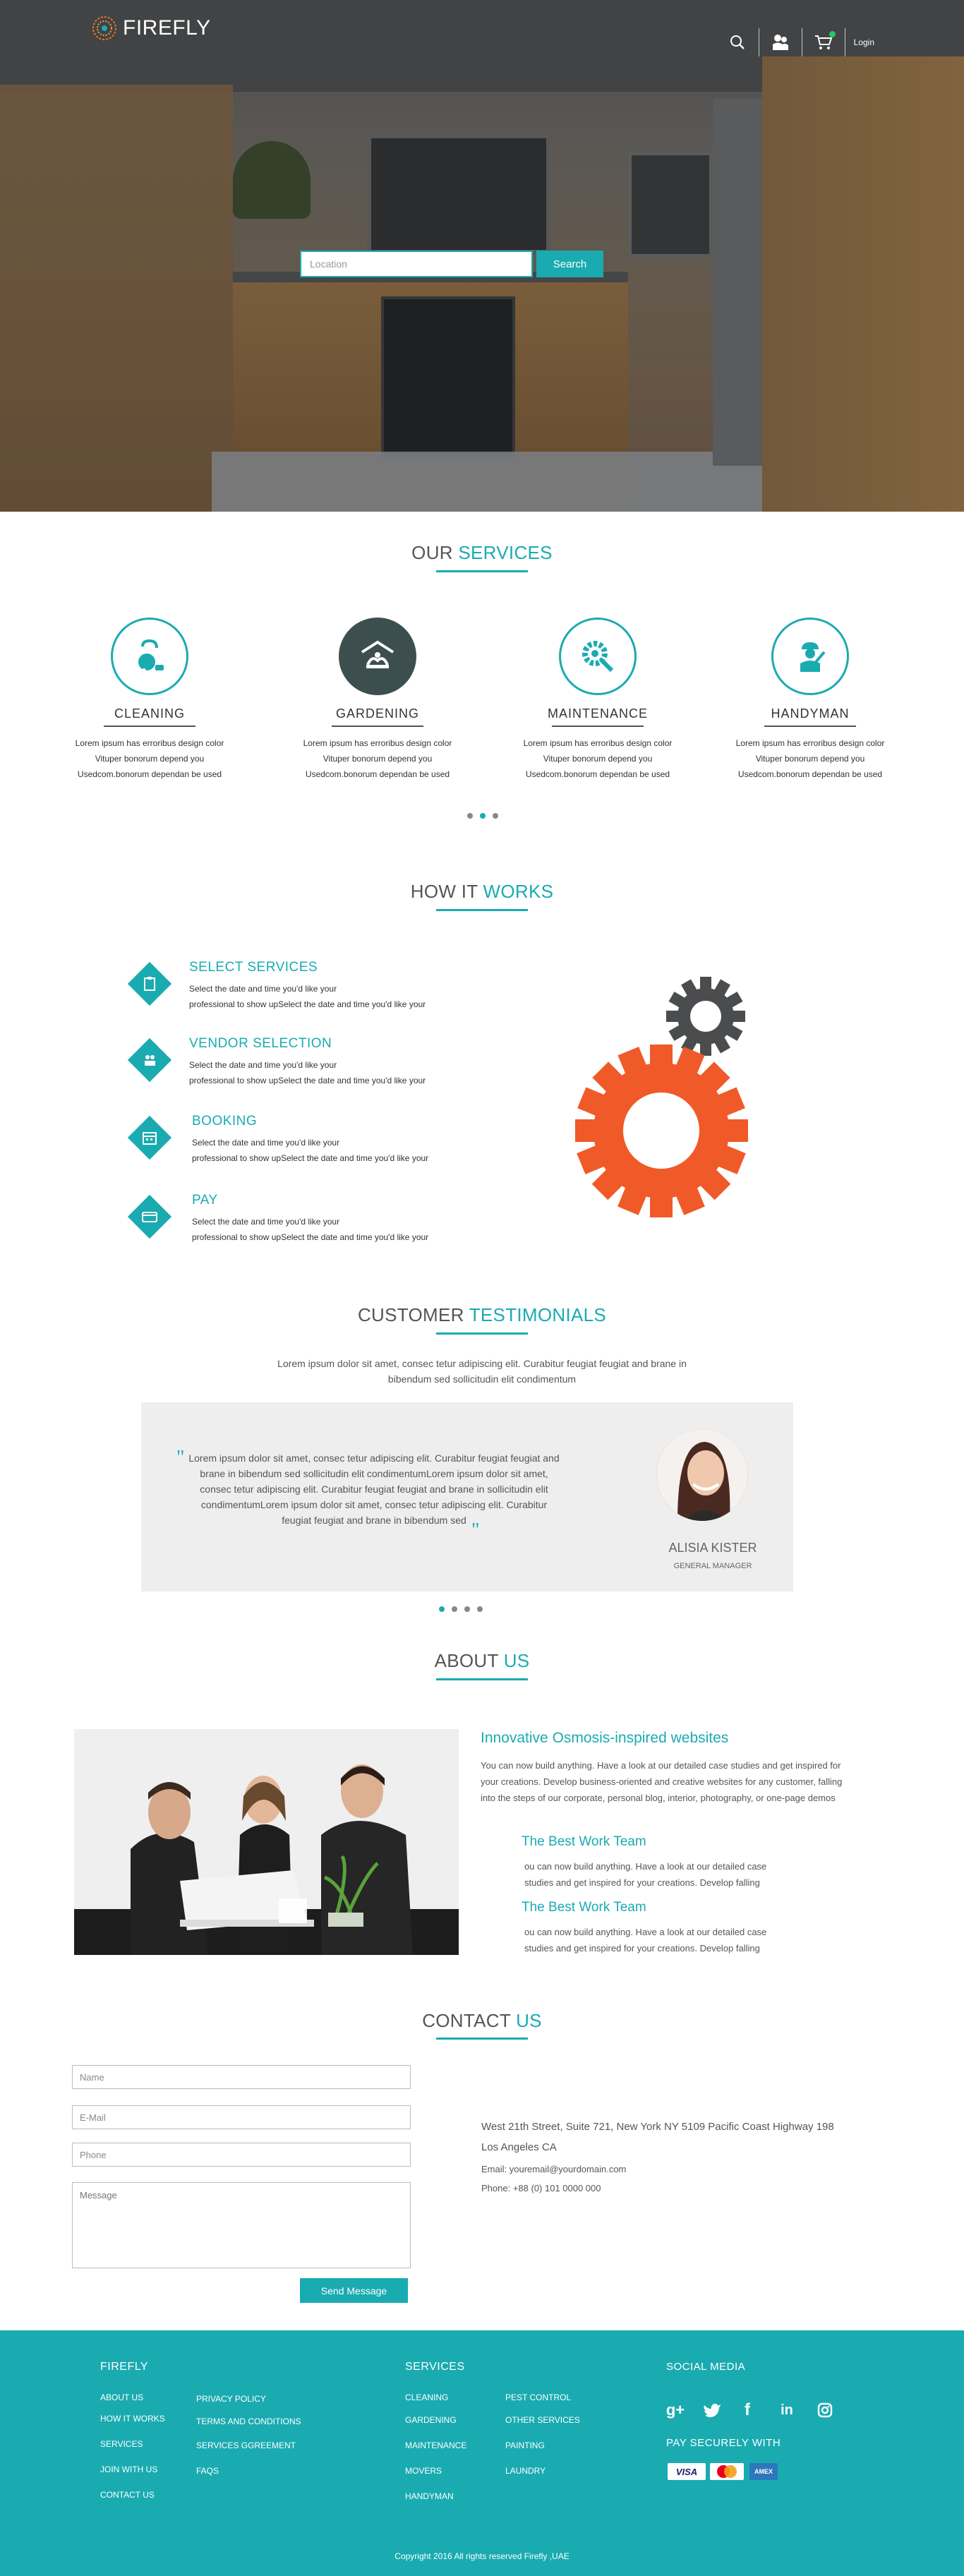 This screenshot has width=964, height=2576. What do you see at coordinates (475, 1530) in the screenshot?
I see `close-quote-icon: "` at bounding box center [475, 1530].